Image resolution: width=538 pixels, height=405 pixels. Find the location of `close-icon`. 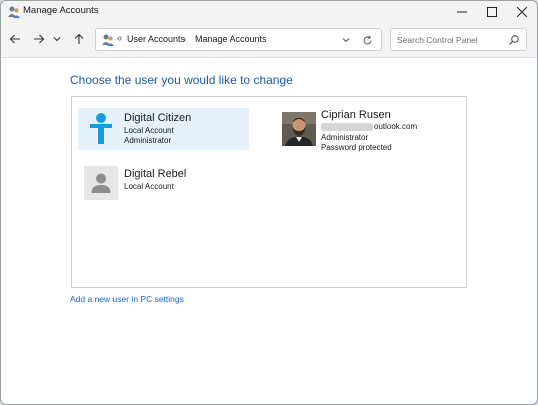

close-icon is located at coordinates (522, 12).